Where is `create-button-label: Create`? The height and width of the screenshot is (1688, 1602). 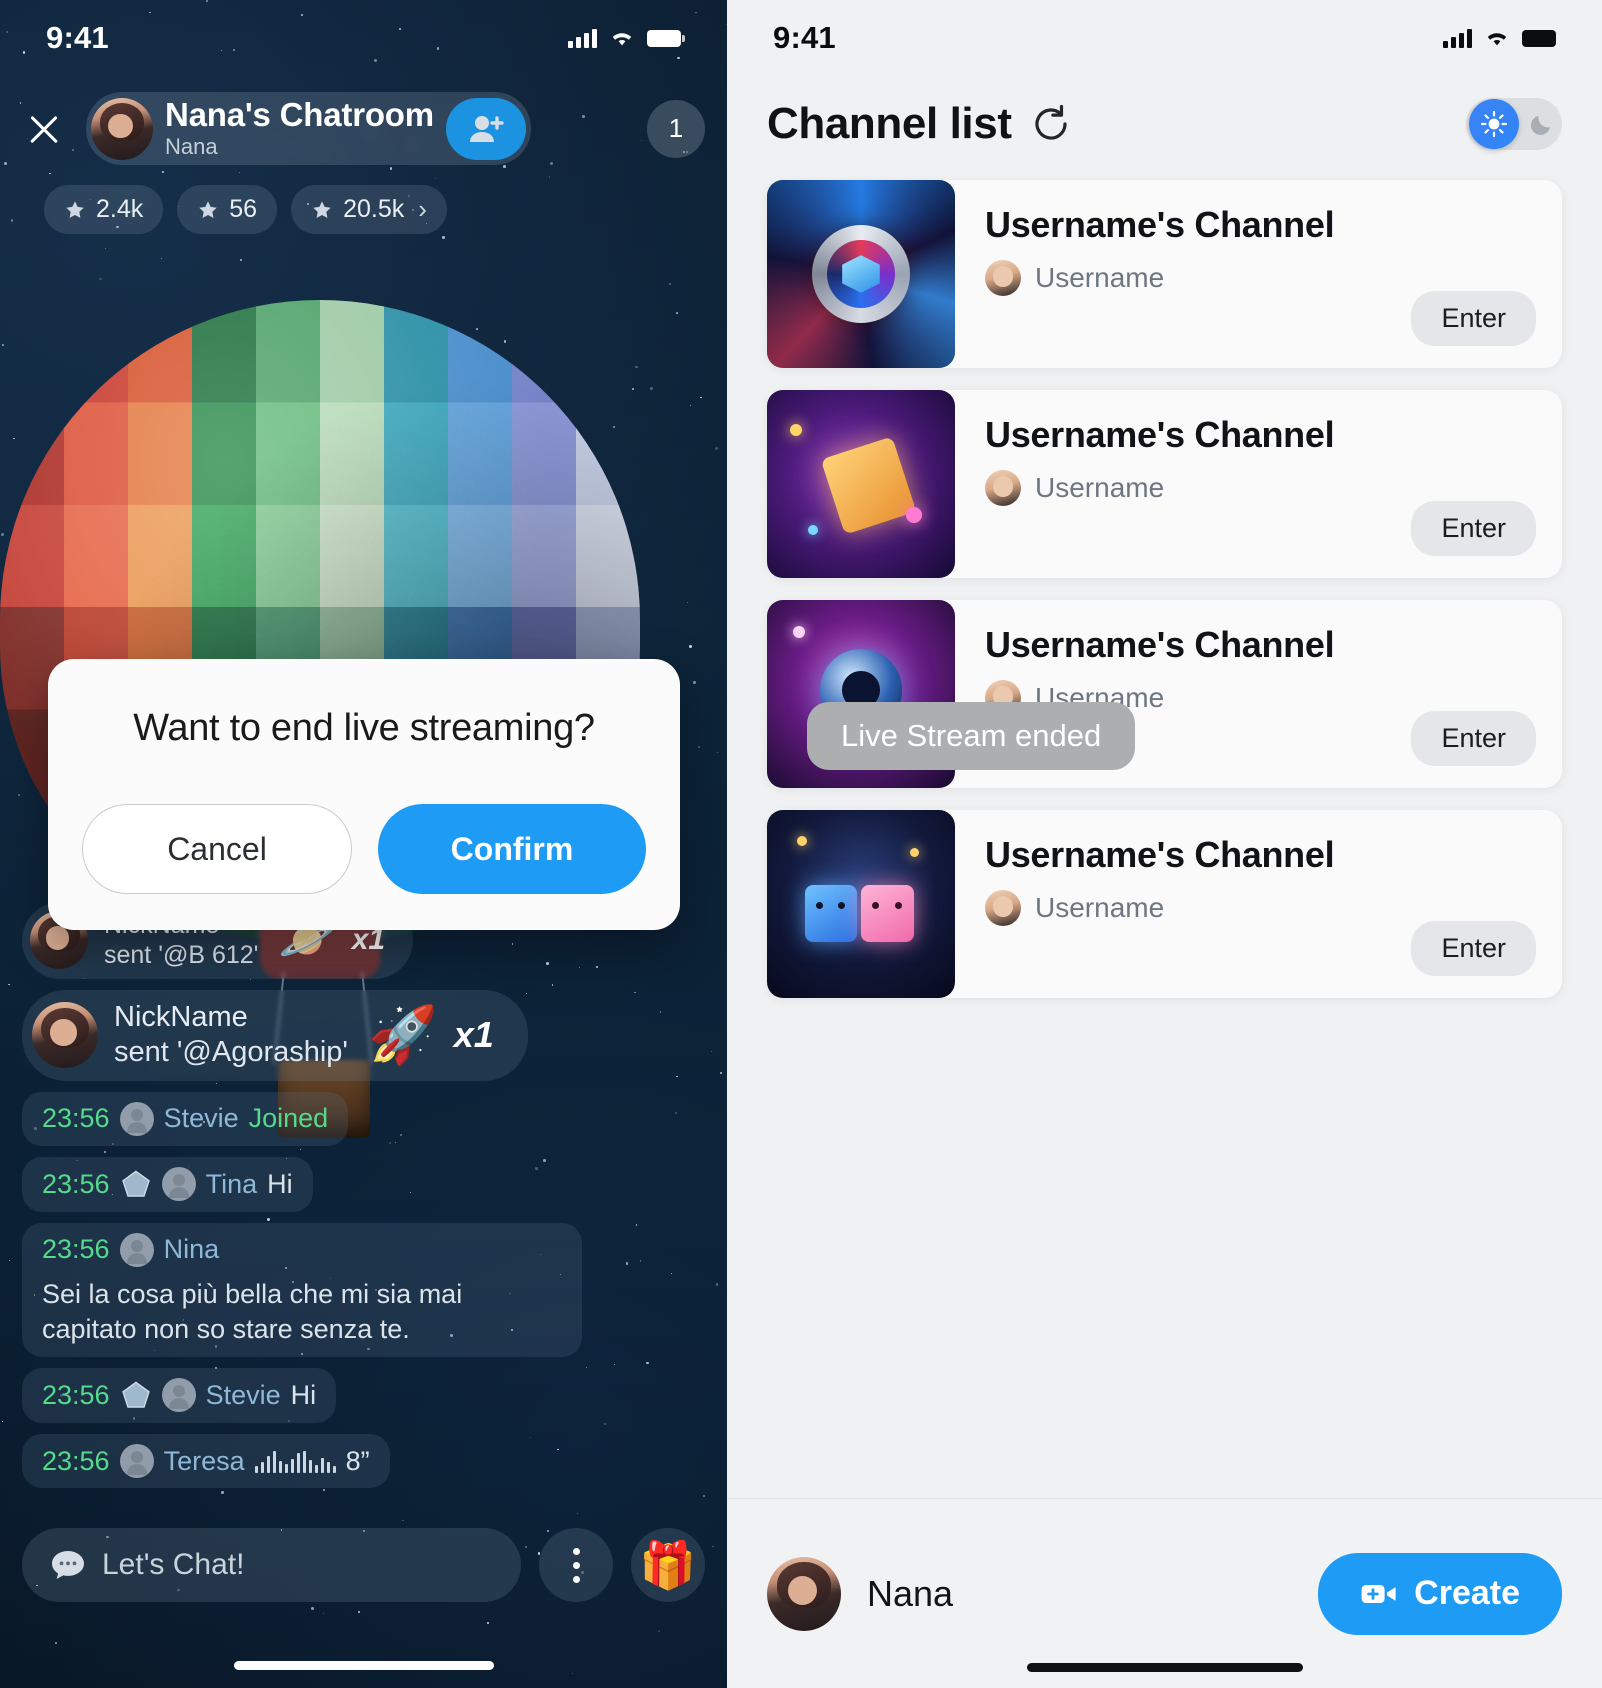
create-button-label: Create is located at coordinates (1467, 1593).